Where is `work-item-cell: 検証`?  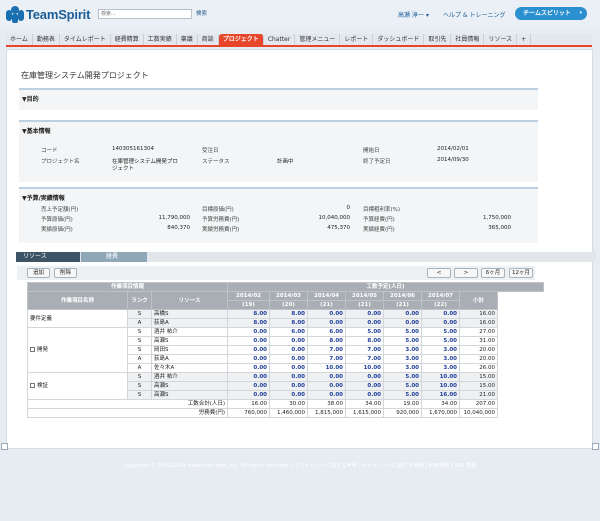 work-item-cell: 検証 is located at coordinates (77, 386).